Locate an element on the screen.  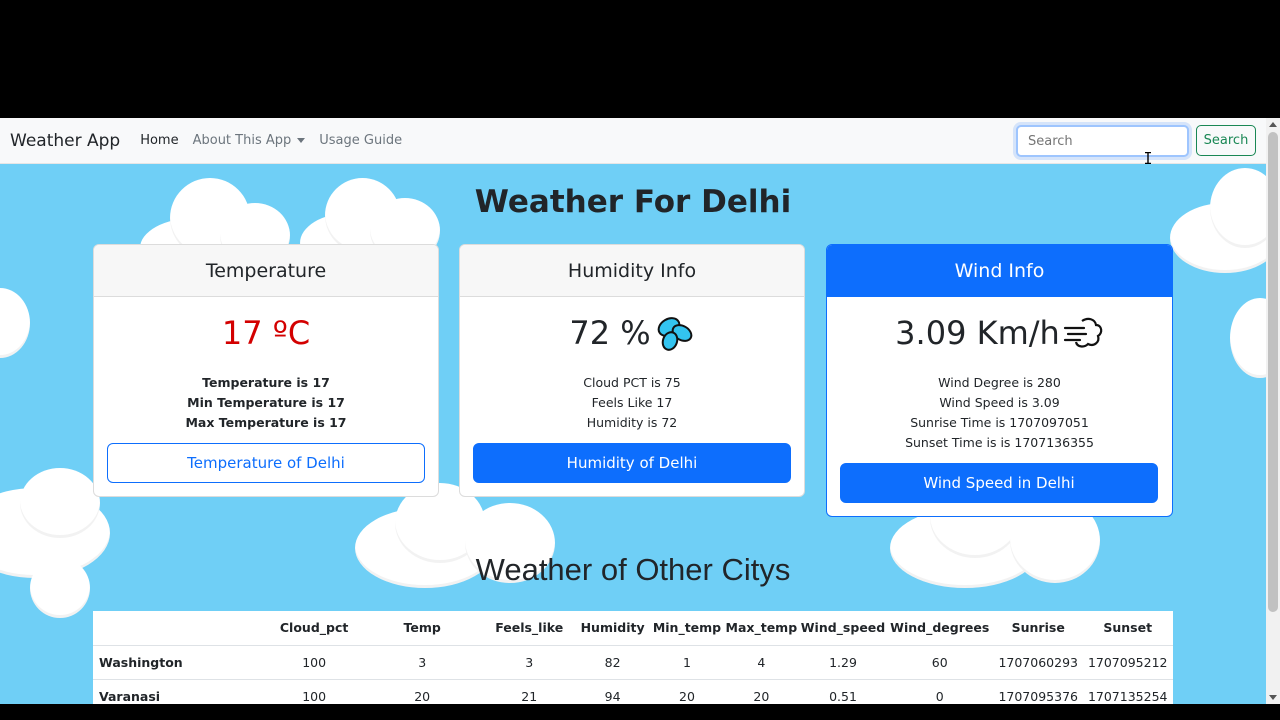
wind-degree-line: Wind Degree is 280 is located at coordinates (999, 382).